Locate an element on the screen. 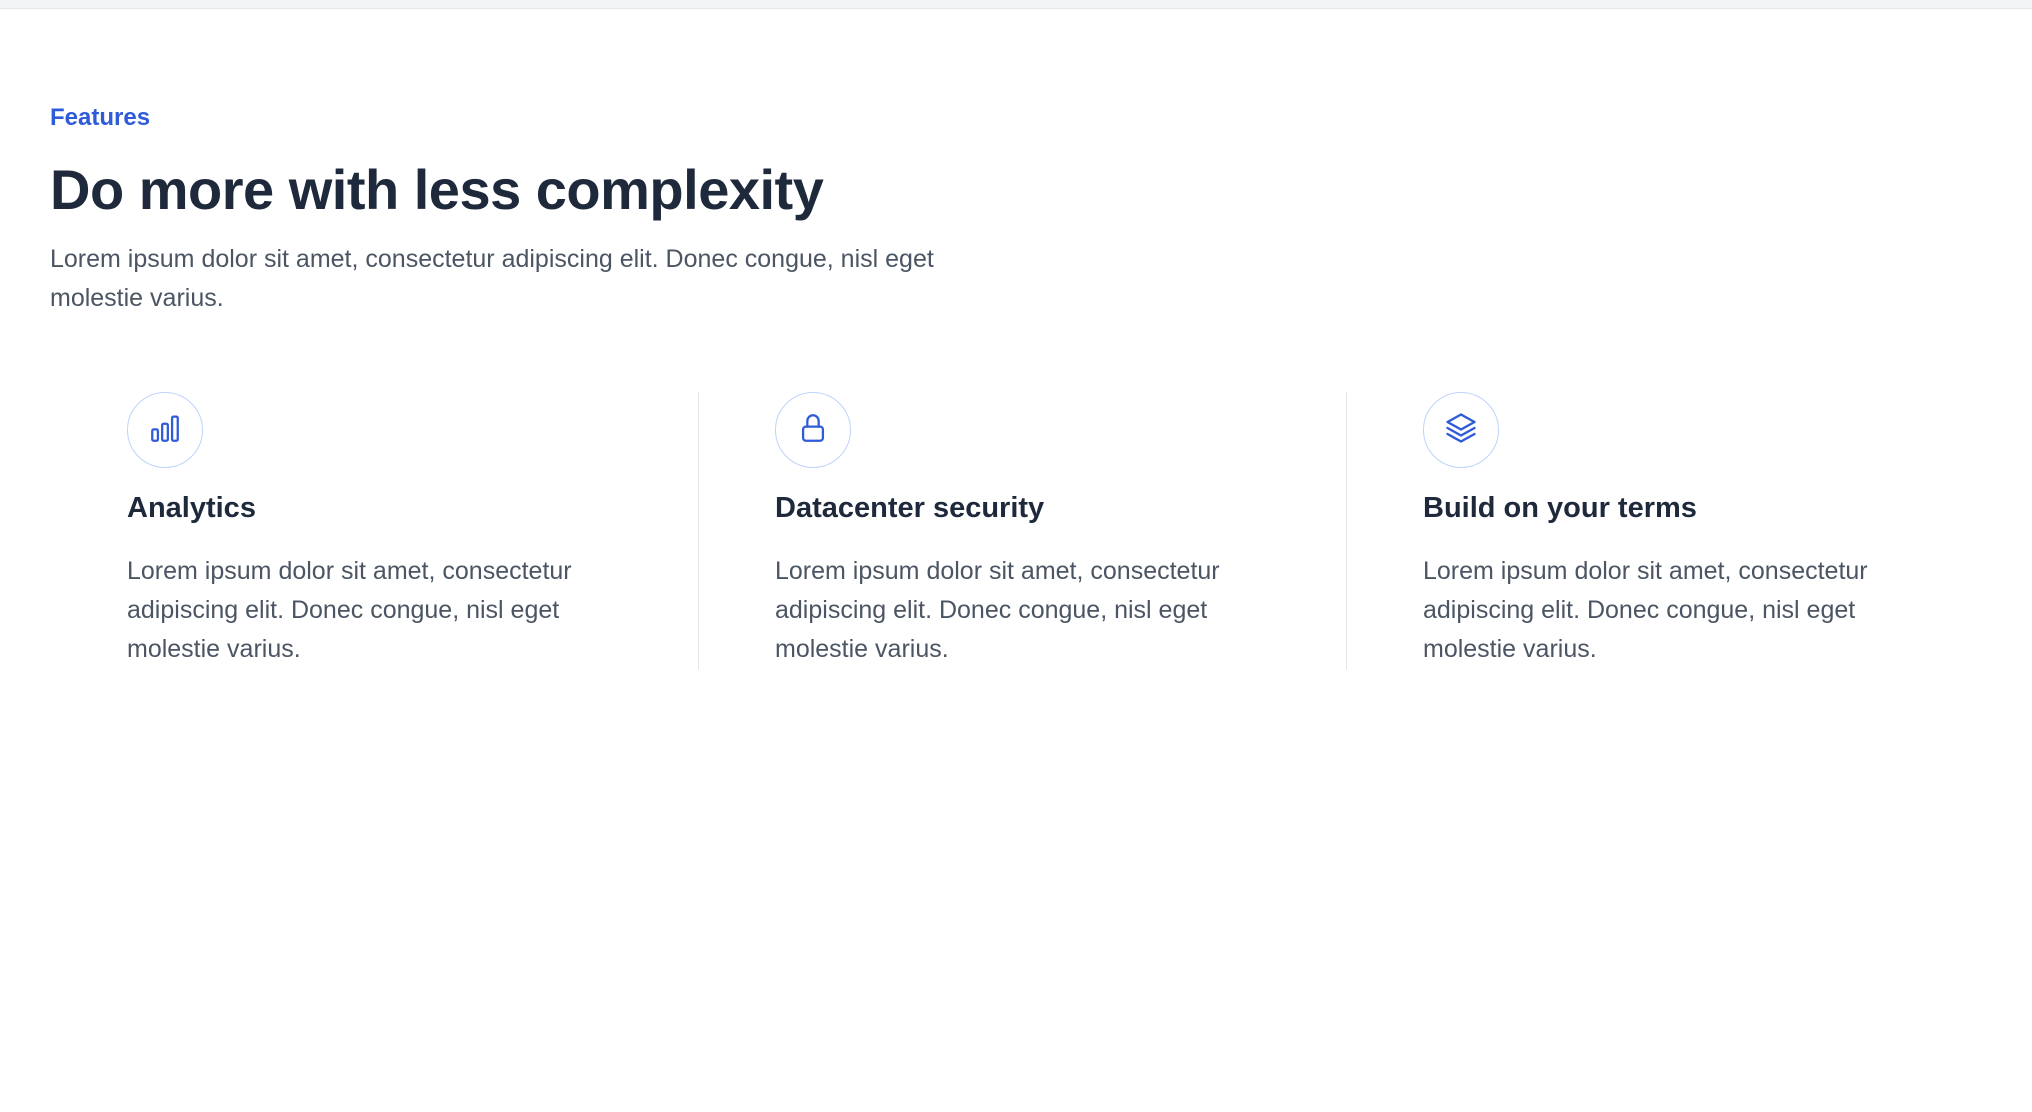 The height and width of the screenshot is (1112, 2032). feature-title: Datacenter security is located at coordinates (910, 508).